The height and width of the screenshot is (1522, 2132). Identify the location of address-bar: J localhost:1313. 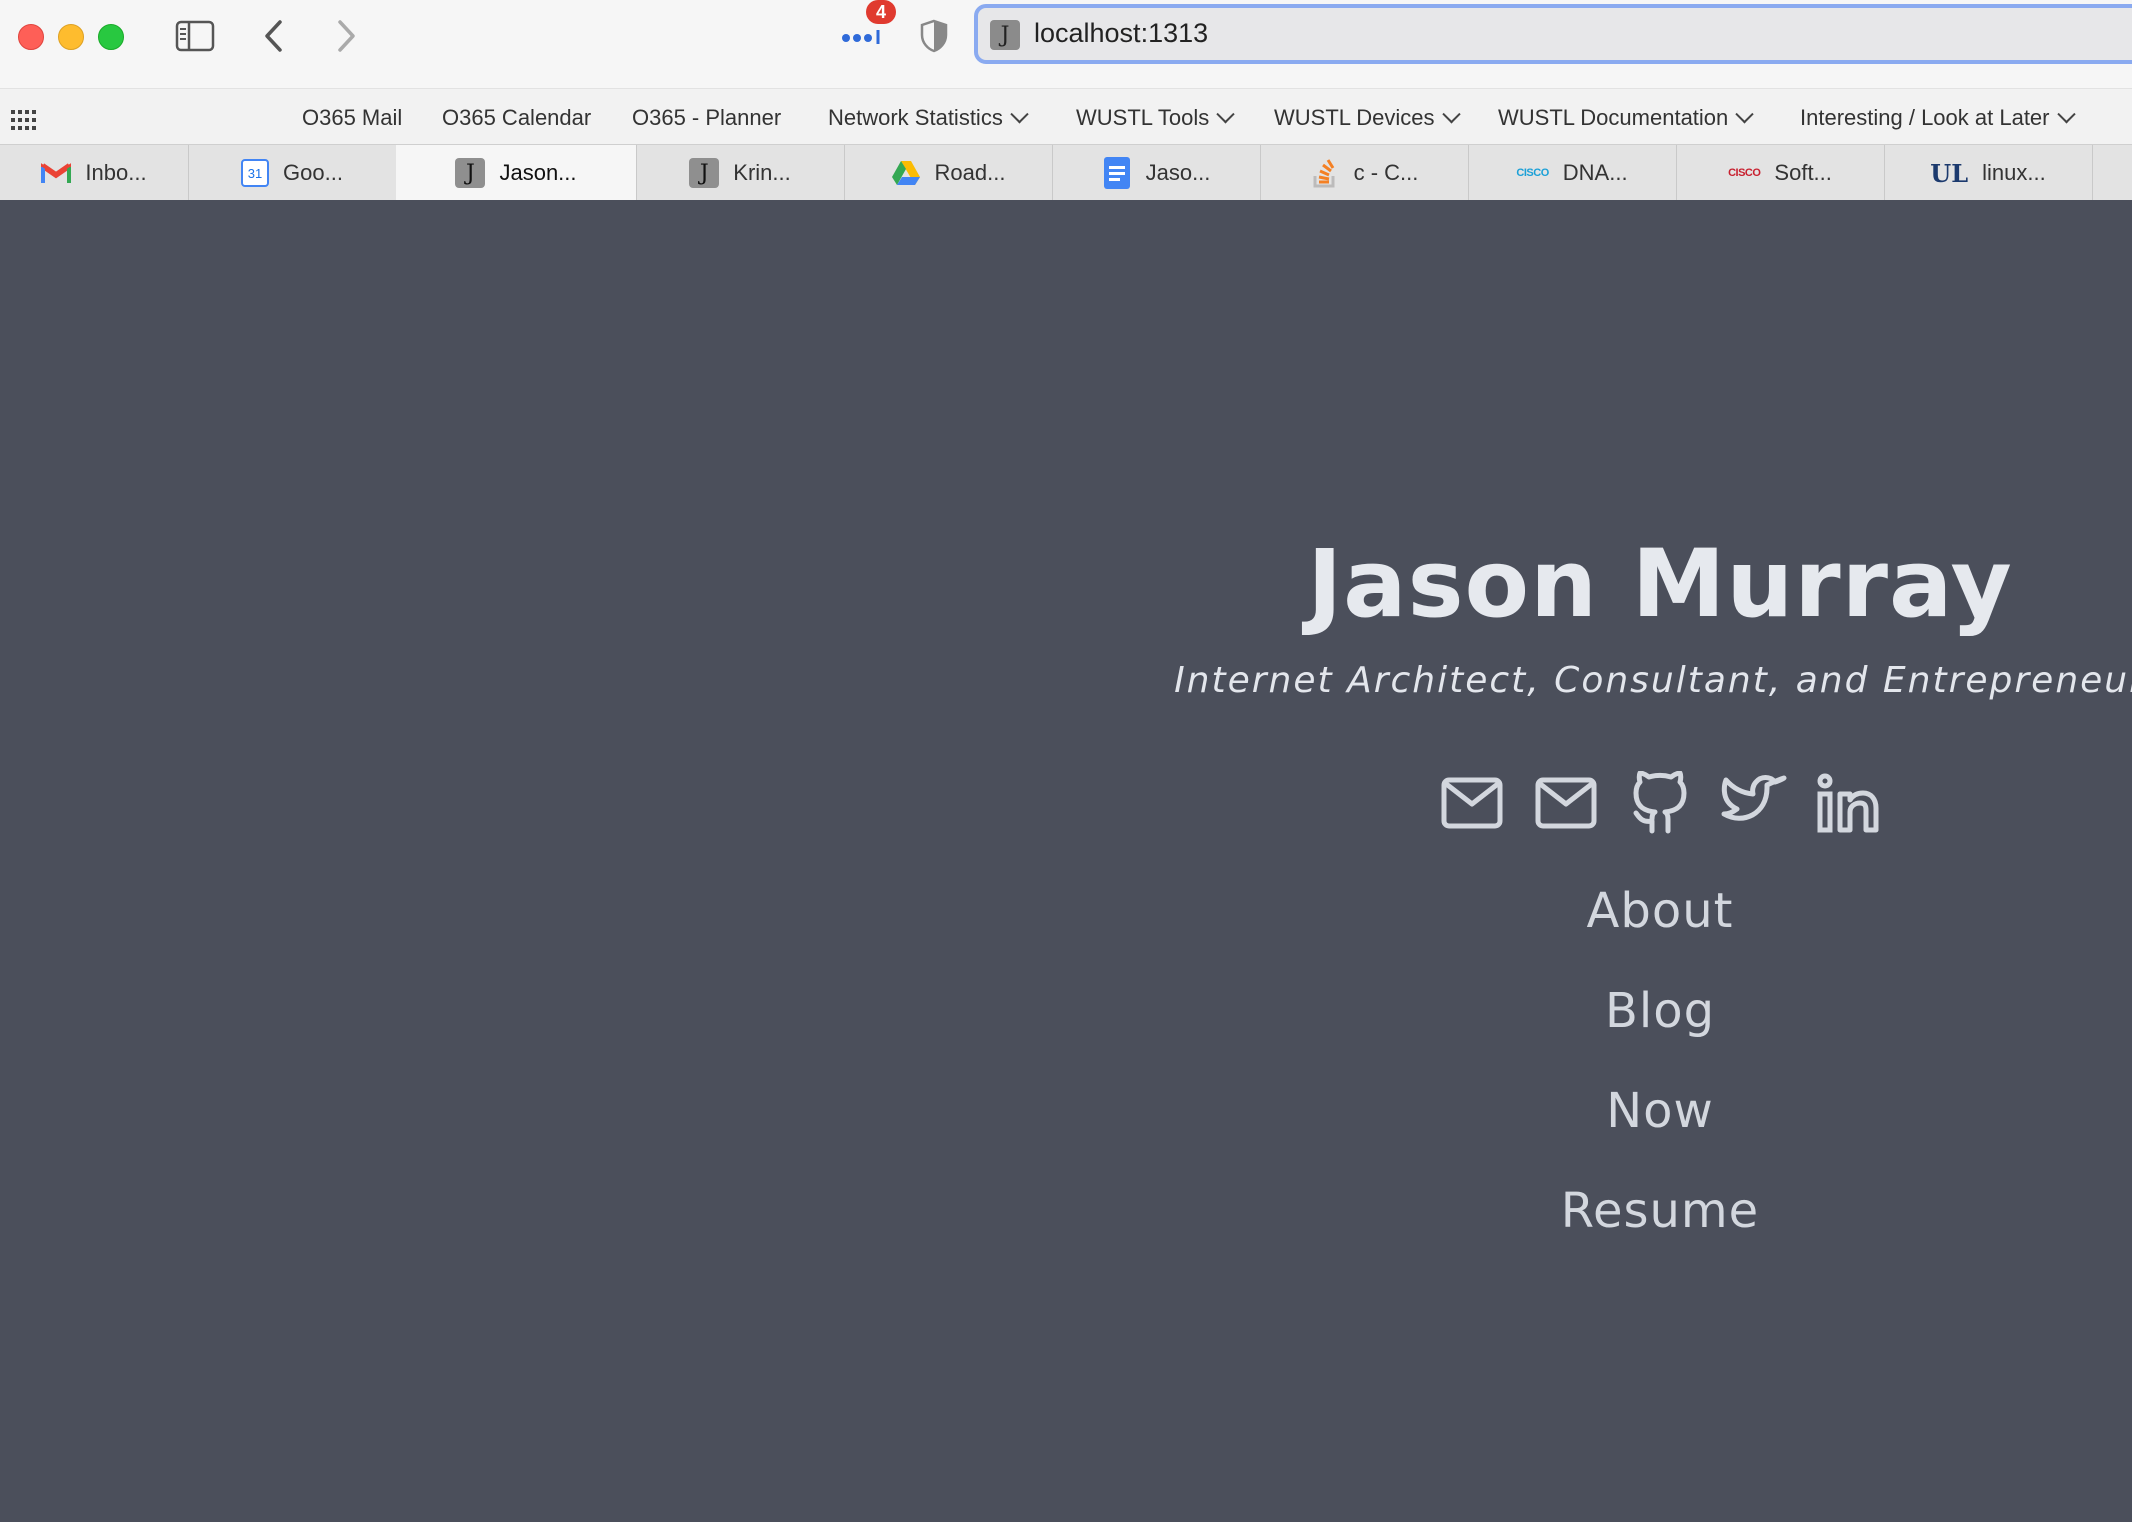
(1553, 34).